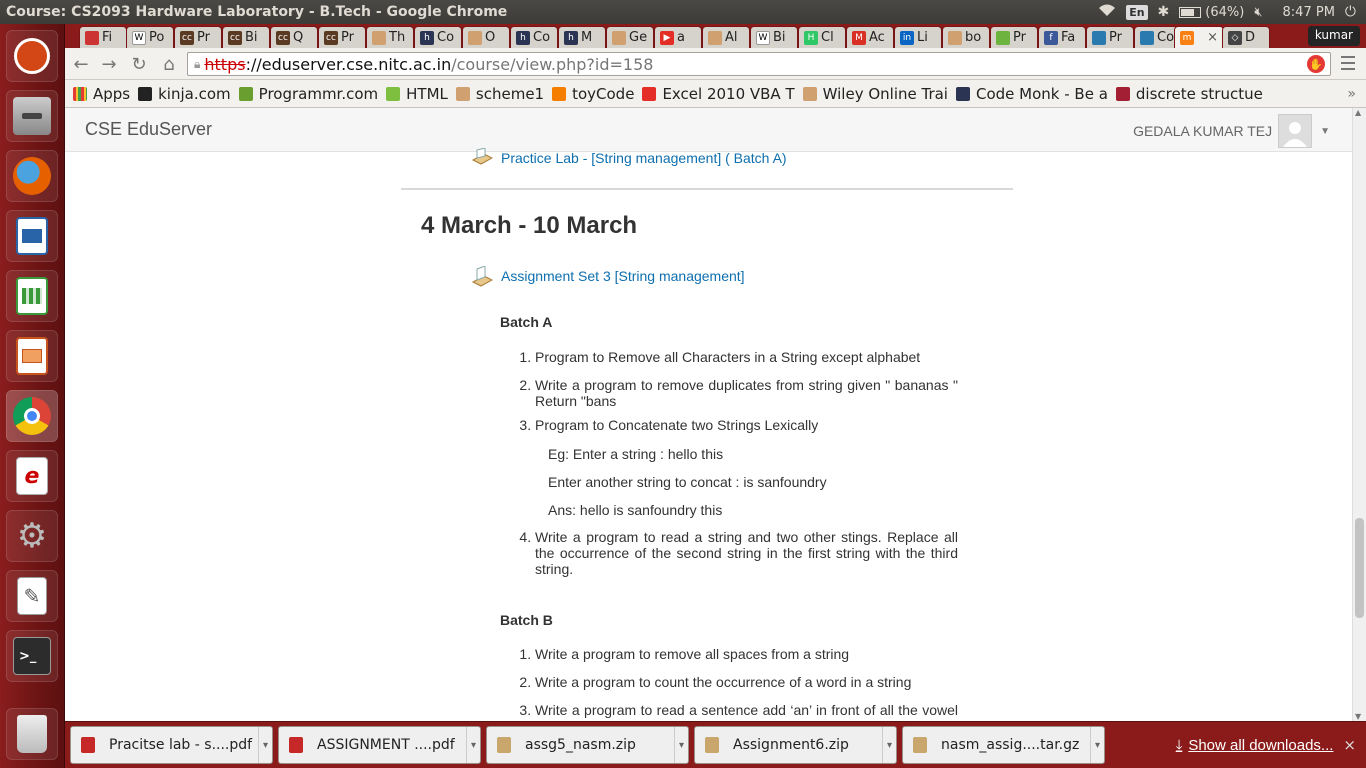  Describe the element at coordinates (1199, 93) in the screenshot. I see `bookmark-label: discrete structue` at that location.